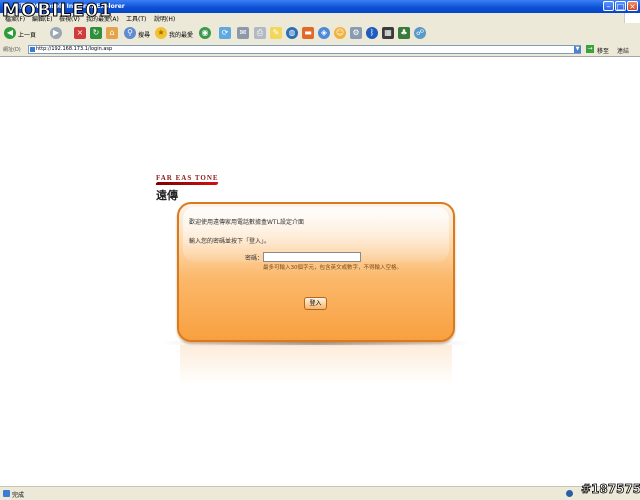 Image resolution: width=640 pixels, height=500 pixels. Describe the element at coordinates (340, 33) in the screenshot. I see `smiley-icon: ☺` at that location.